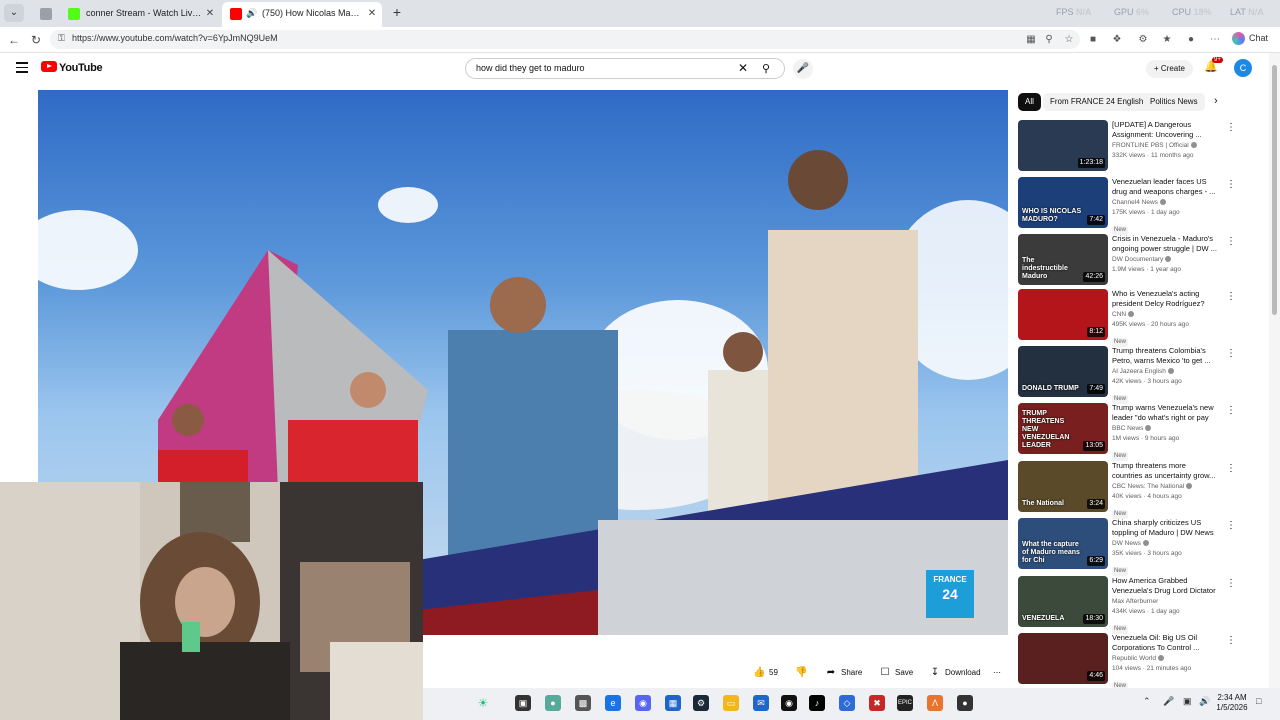 The width and height of the screenshot is (1280, 720). What do you see at coordinates (643, 703) in the screenshot?
I see `discord-icon: ◉` at bounding box center [643, 703].